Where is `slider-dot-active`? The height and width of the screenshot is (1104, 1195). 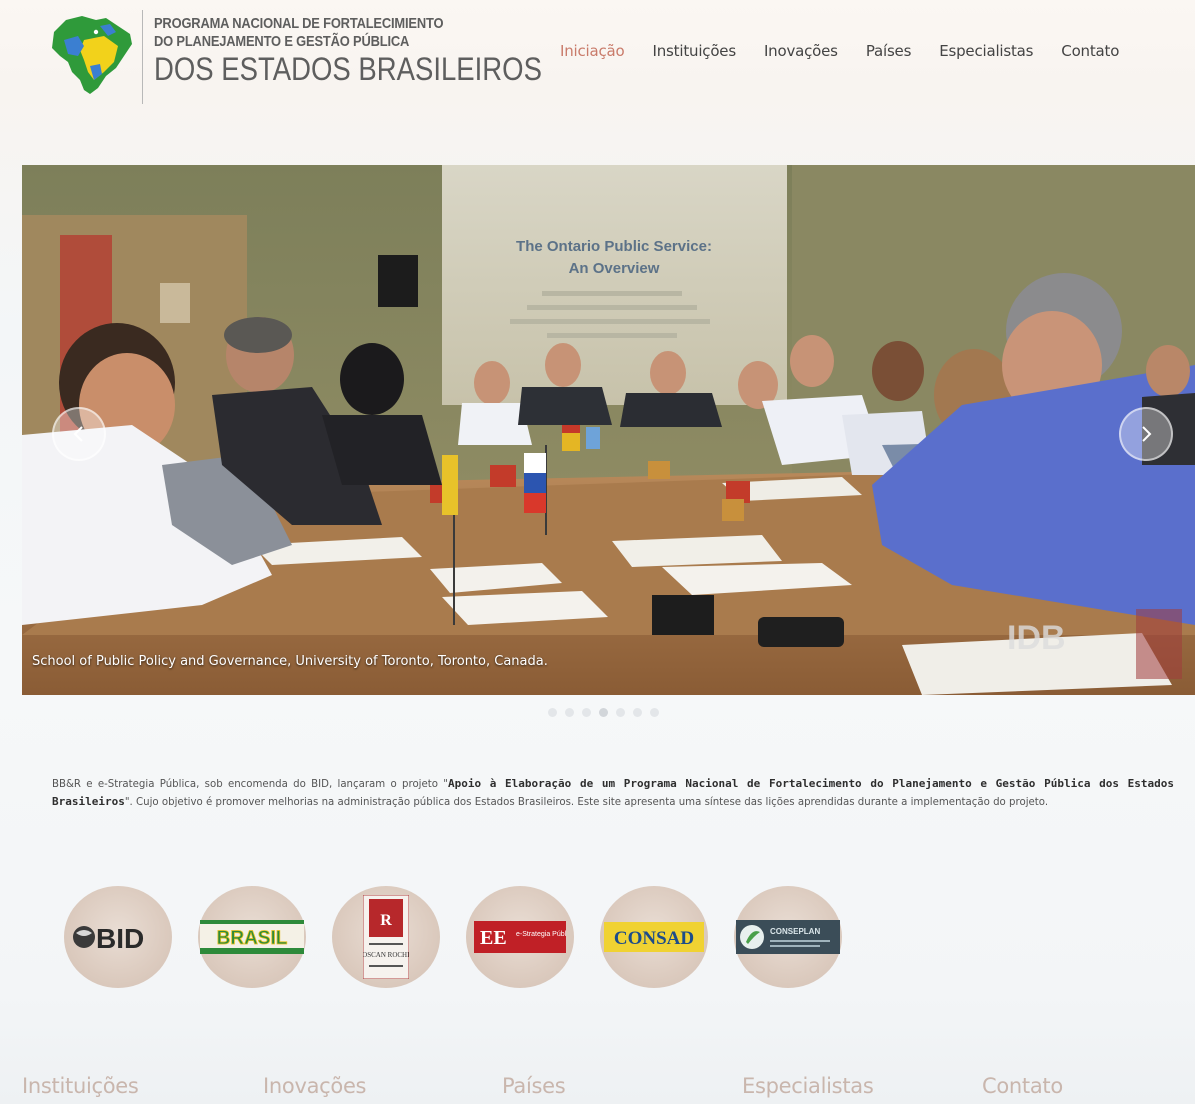
slider-dot-active is located at coordinates (603, 712).